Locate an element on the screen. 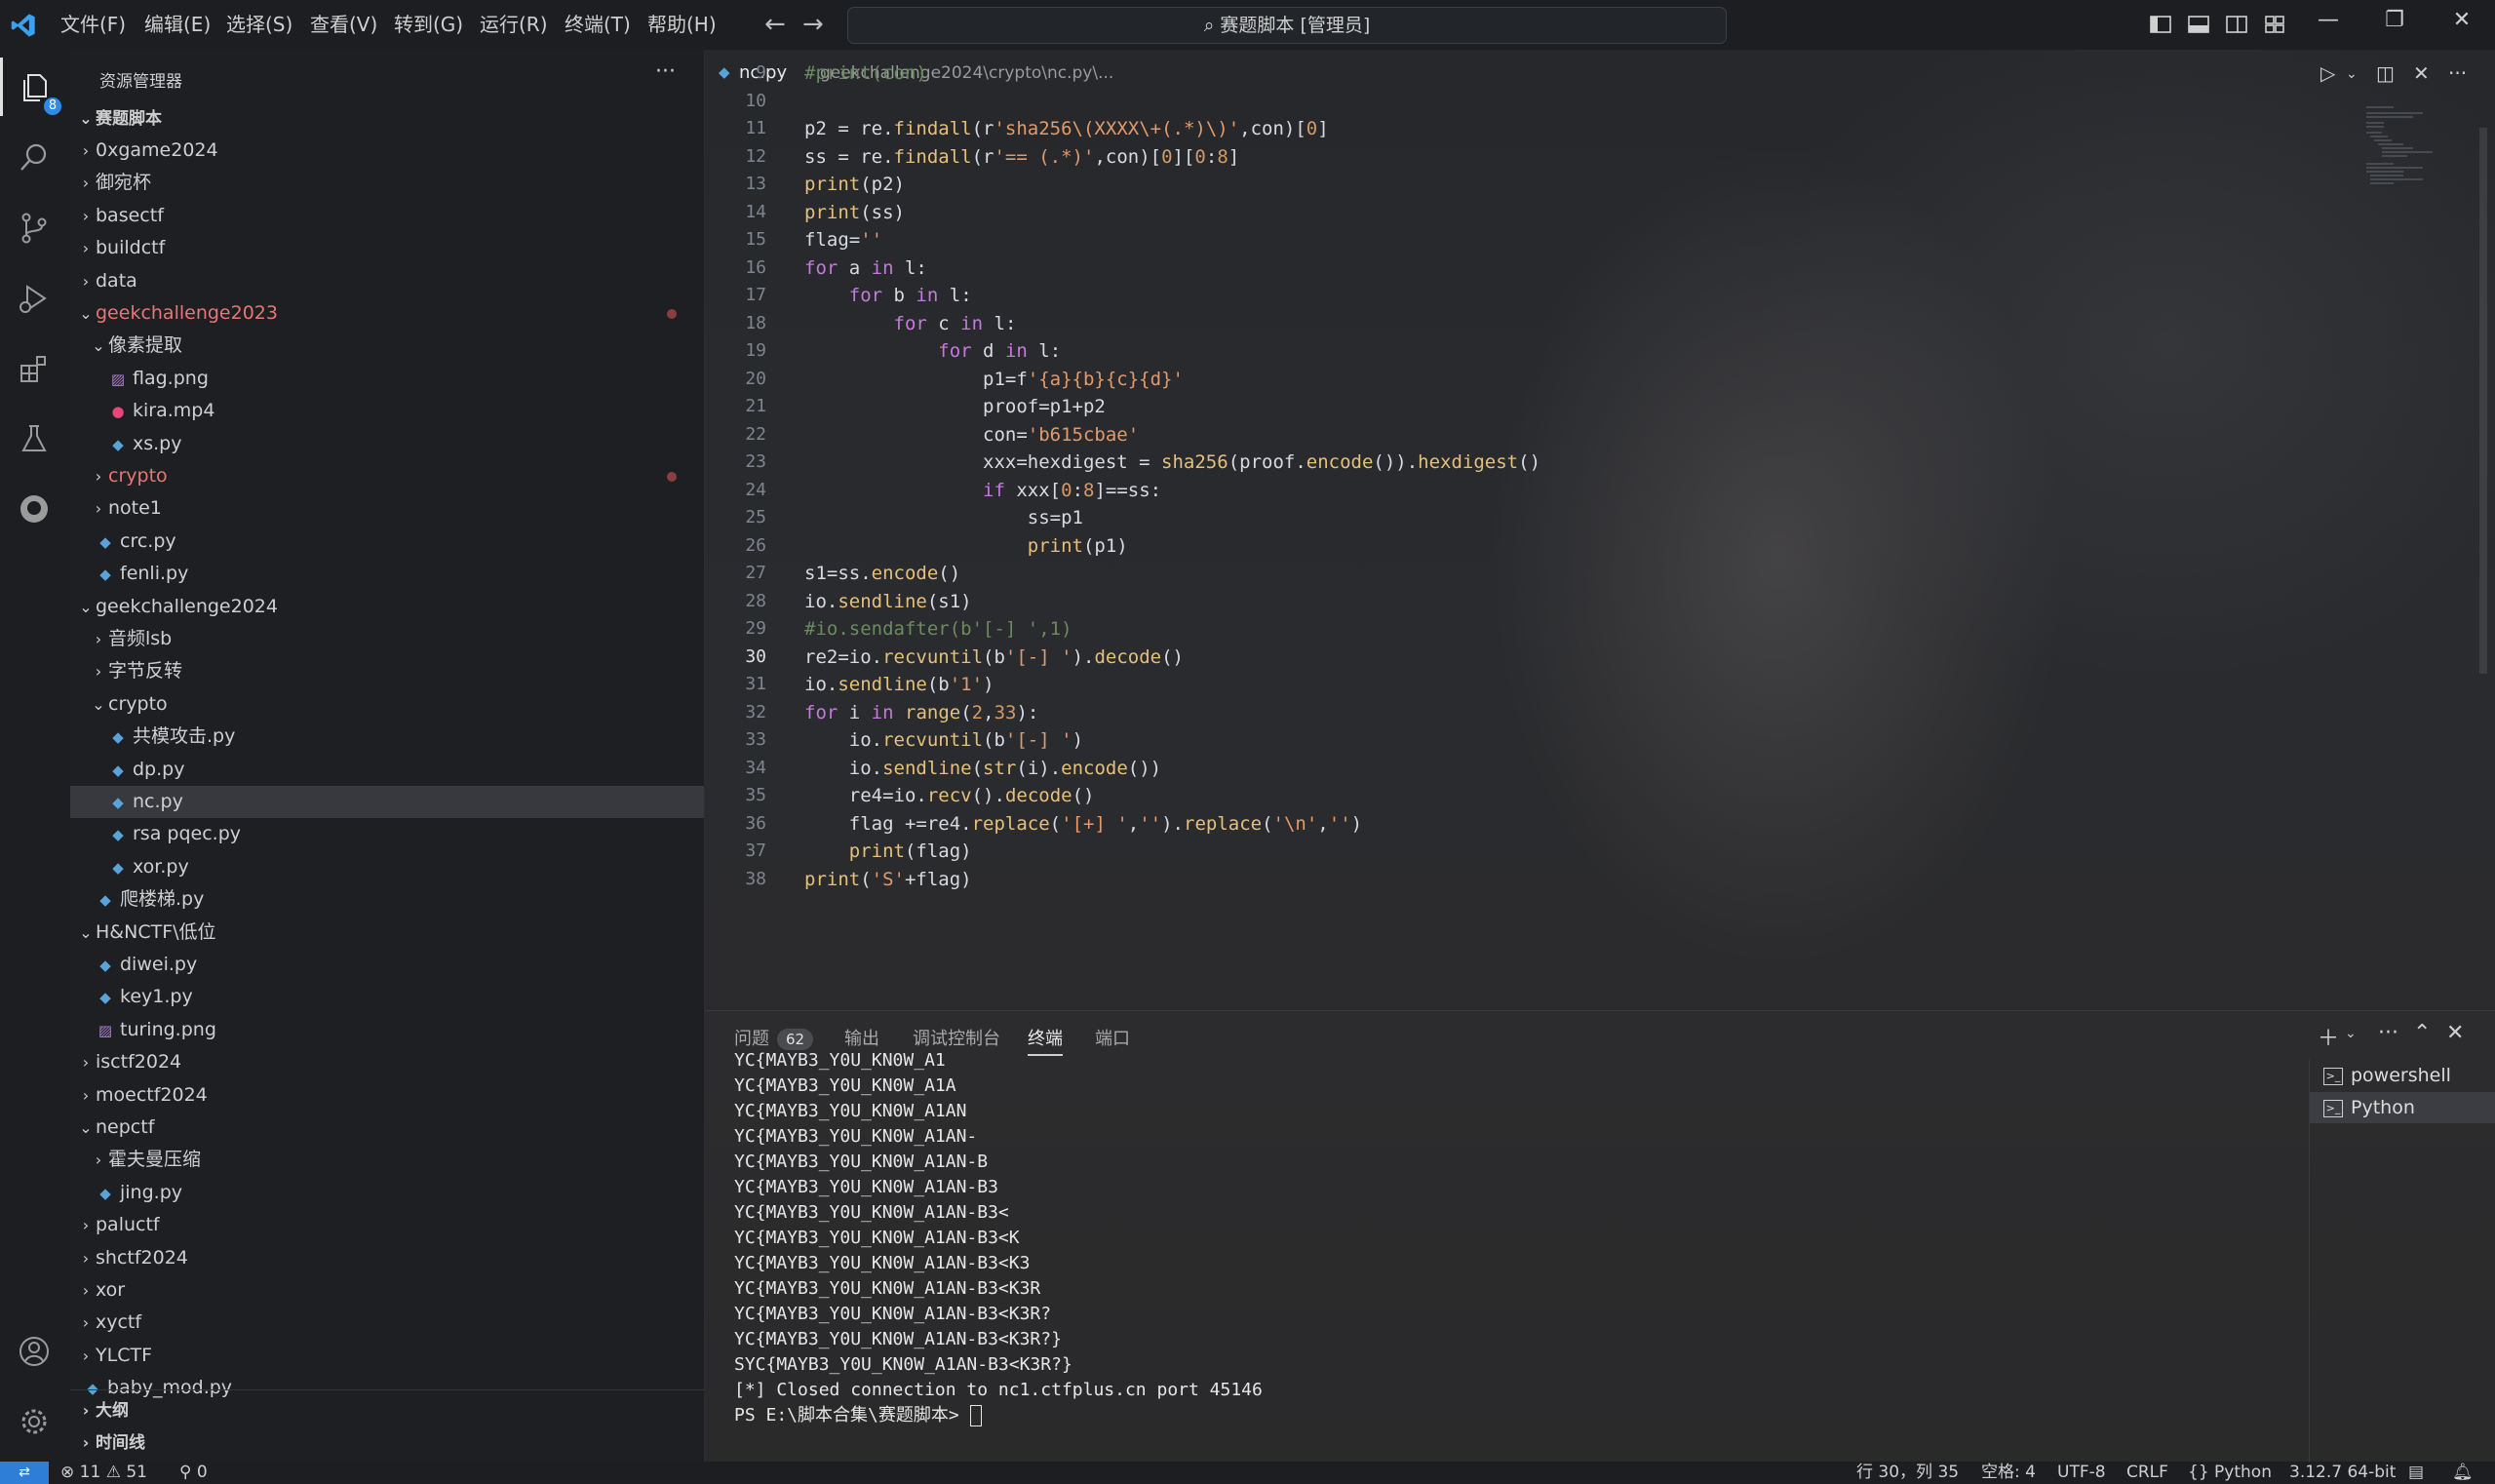  problems-status: ⊗ 11 ⚠ 51 is located at coordinates (103, 1473).